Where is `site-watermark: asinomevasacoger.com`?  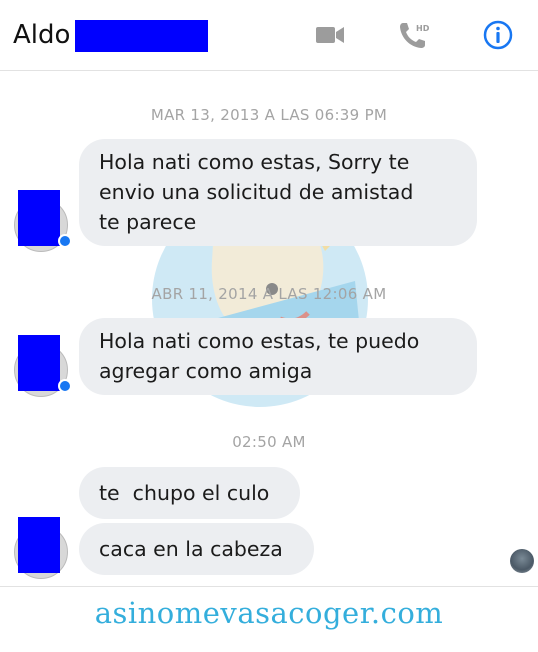
site-watermark: asinomevasacoger.com is located at coordinates (269, 613).